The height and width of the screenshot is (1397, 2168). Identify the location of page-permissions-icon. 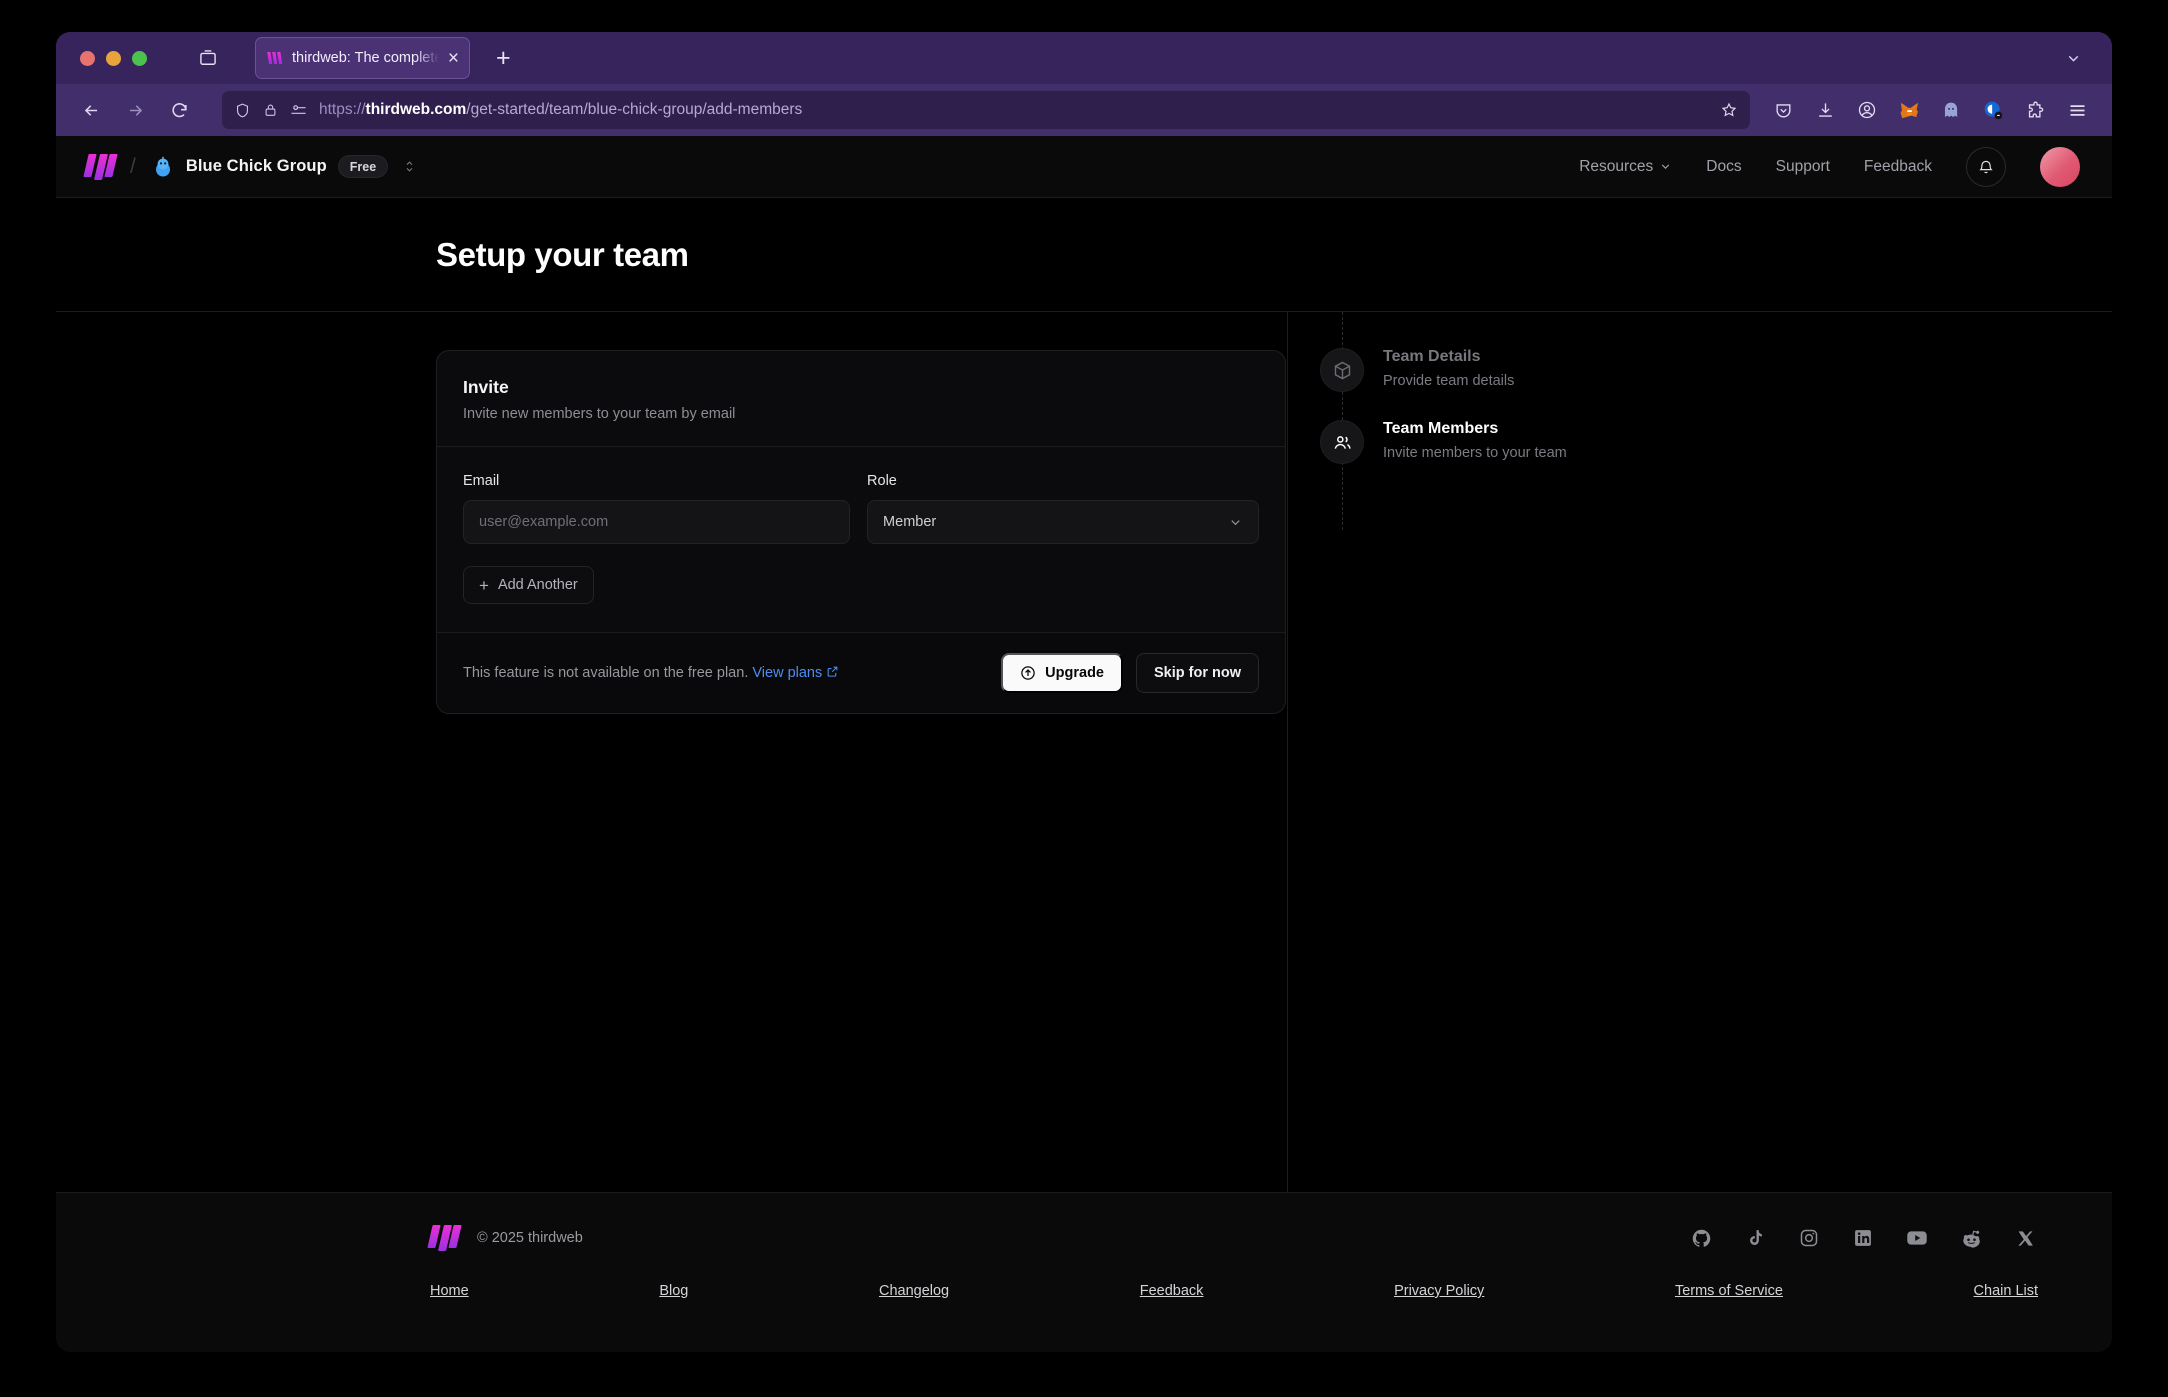
(298, 110).